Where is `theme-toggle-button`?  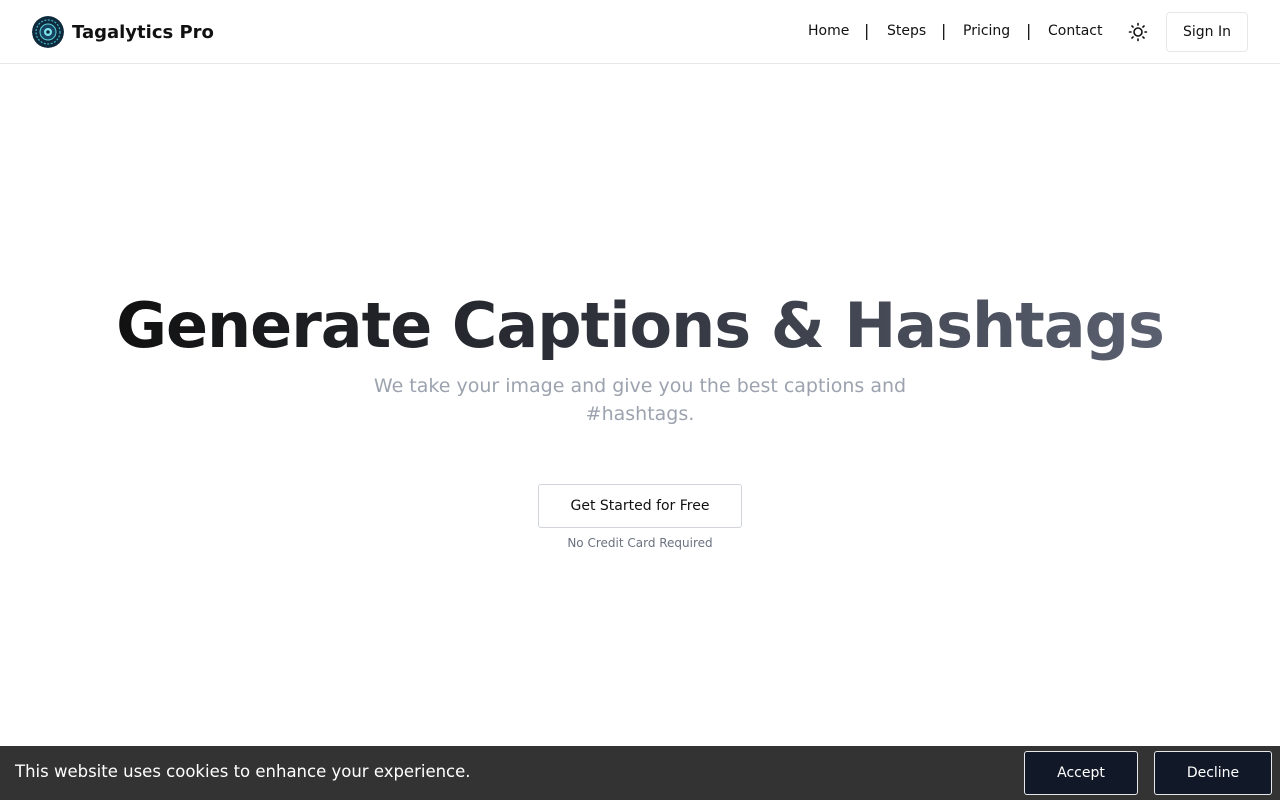 theme-toggle-button is located at coordinates (1138, 32).